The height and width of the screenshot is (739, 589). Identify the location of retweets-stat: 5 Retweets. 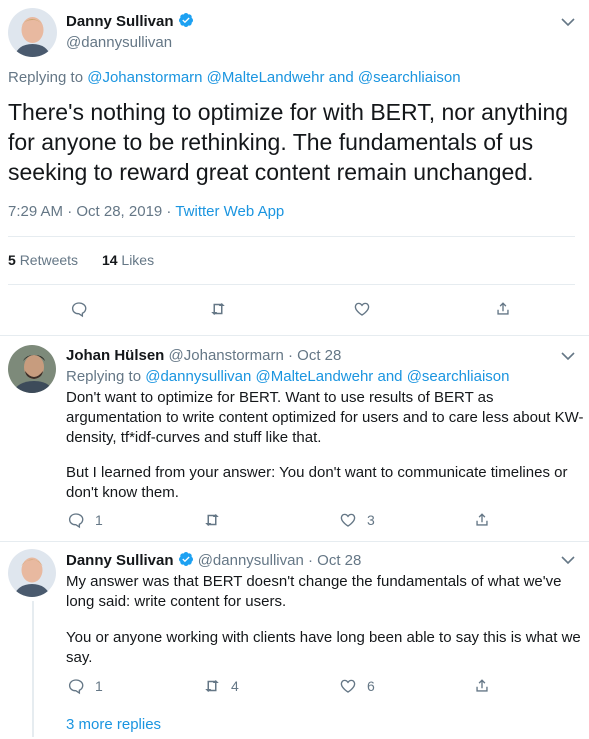
(43, 260).